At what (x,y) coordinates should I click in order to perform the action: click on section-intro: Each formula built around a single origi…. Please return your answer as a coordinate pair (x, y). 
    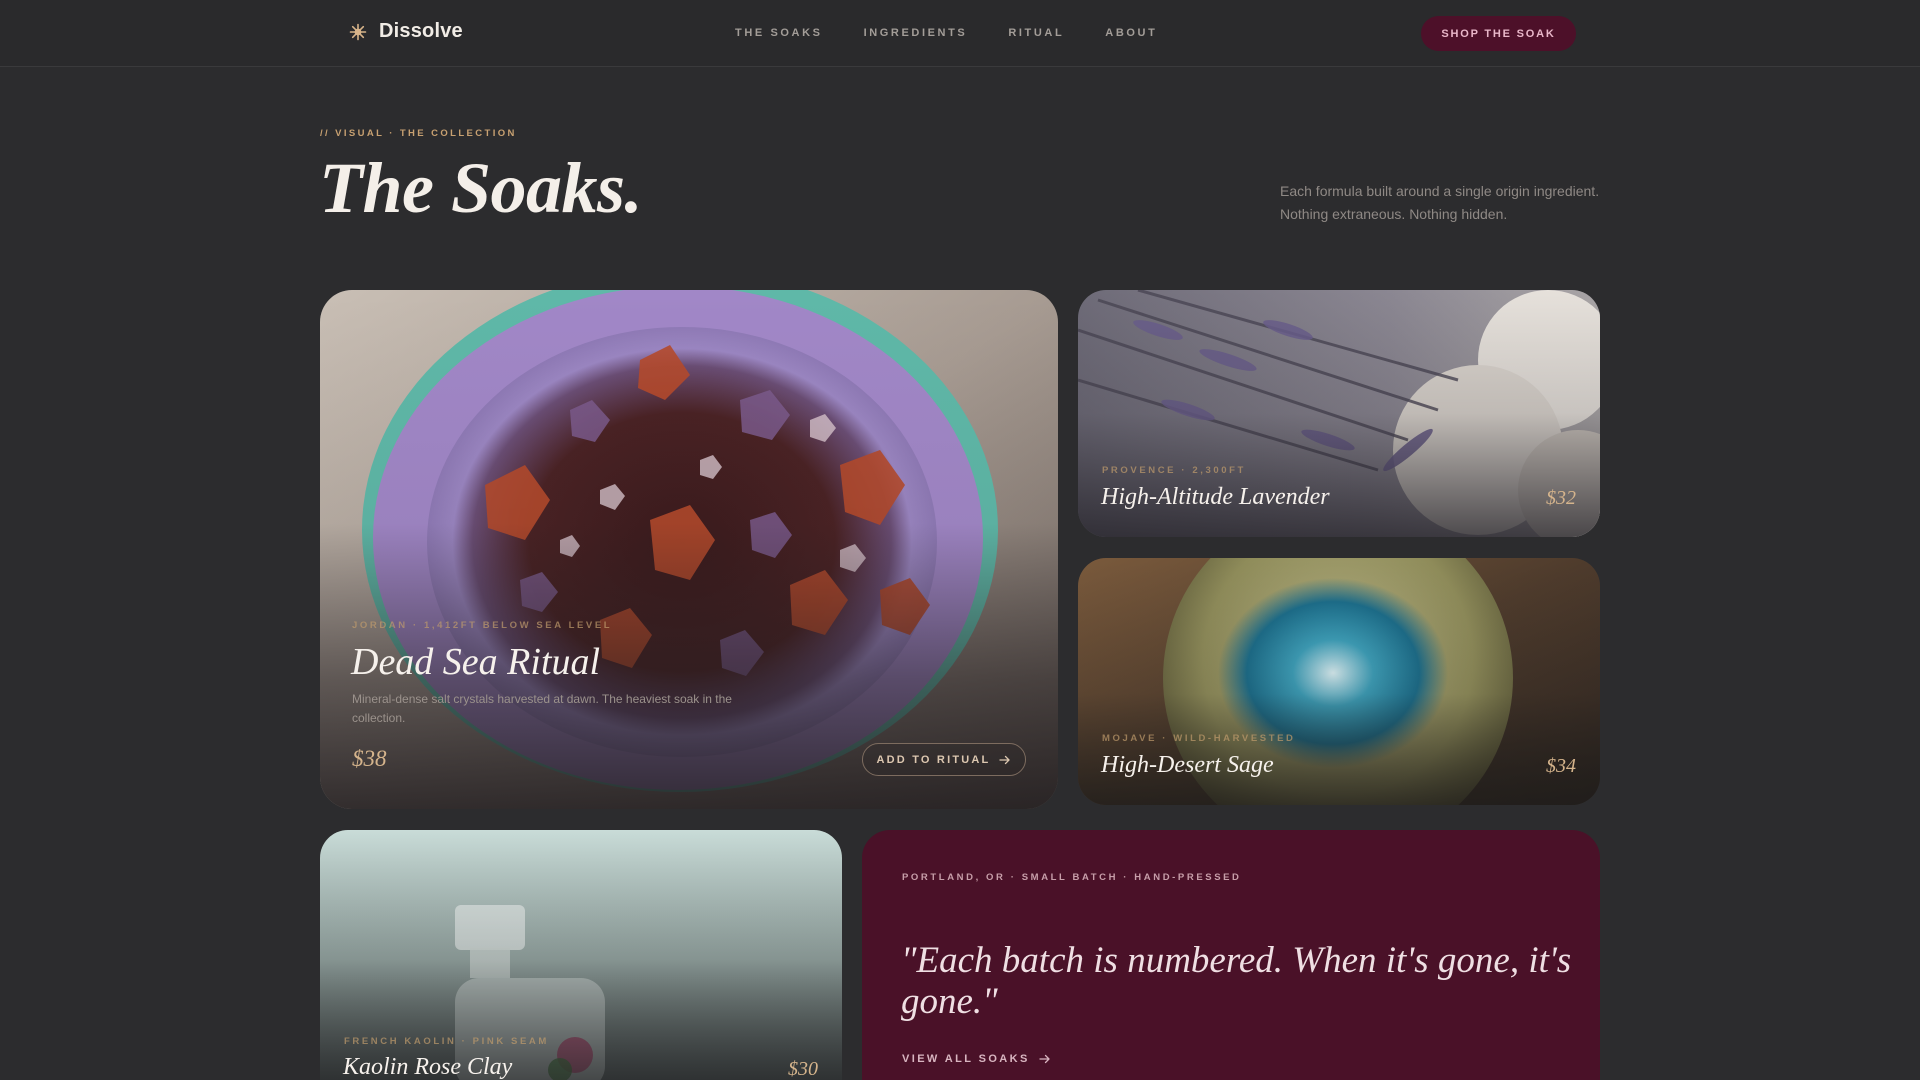
    Looking at the image, I should click on (1445, 203).